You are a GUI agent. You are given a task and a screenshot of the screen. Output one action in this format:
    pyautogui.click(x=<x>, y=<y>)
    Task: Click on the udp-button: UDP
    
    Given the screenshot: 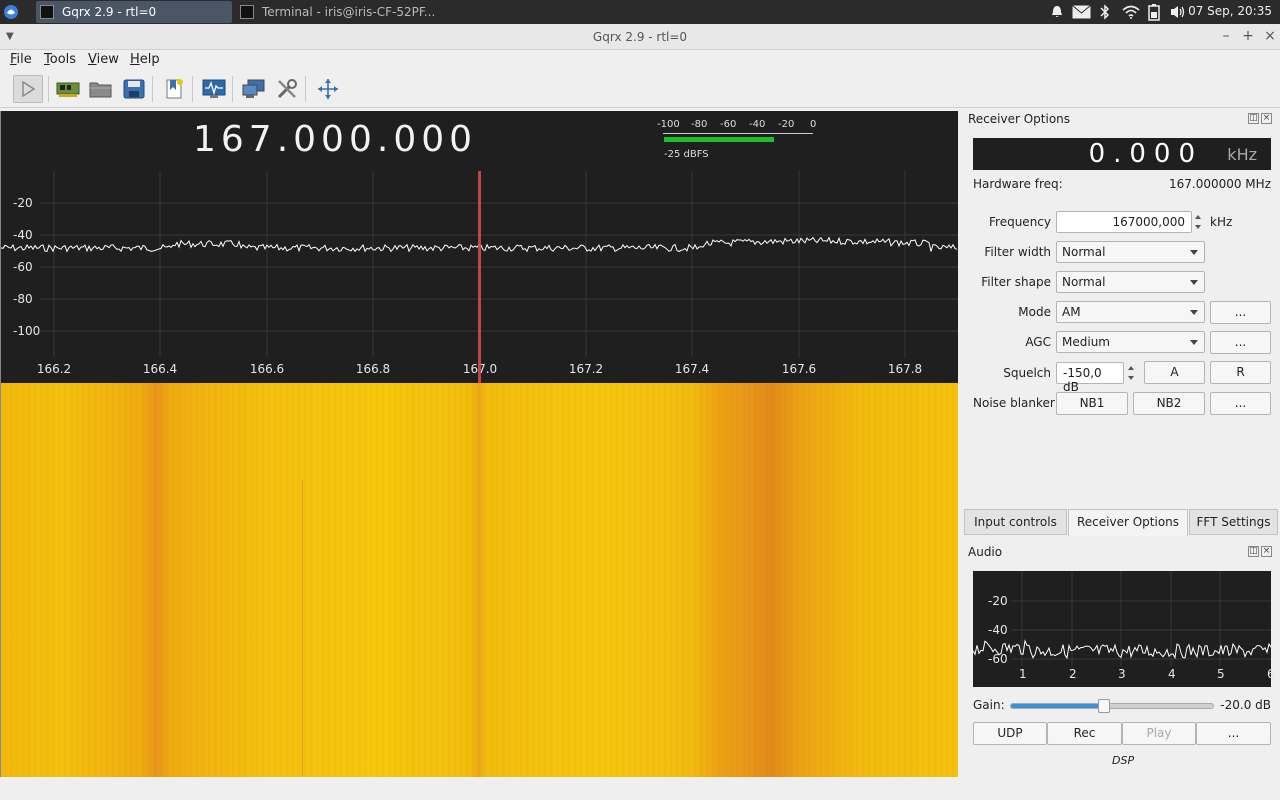 What is the action you would take?
    pyautogui.click(x=1010, y=733)
    